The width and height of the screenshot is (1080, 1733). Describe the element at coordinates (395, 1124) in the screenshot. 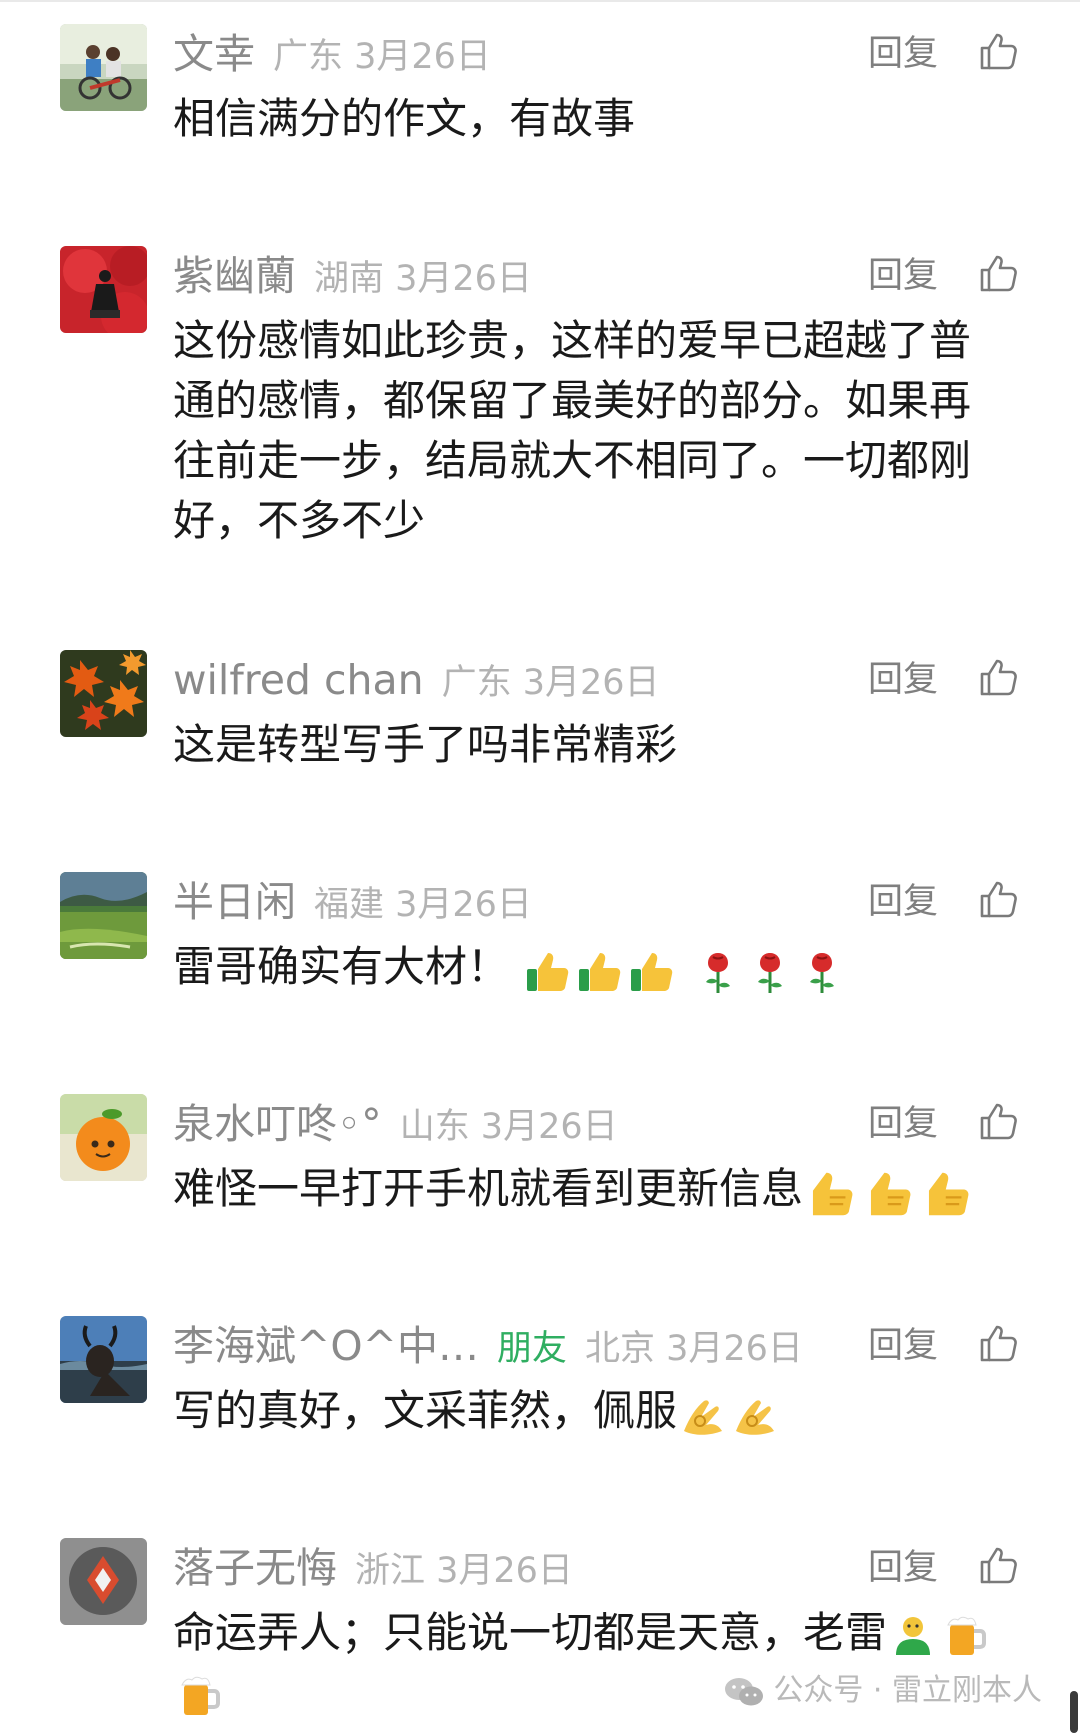

I see `comment-header: 泉水叮咚◦° 山东 3月26日` at that location.